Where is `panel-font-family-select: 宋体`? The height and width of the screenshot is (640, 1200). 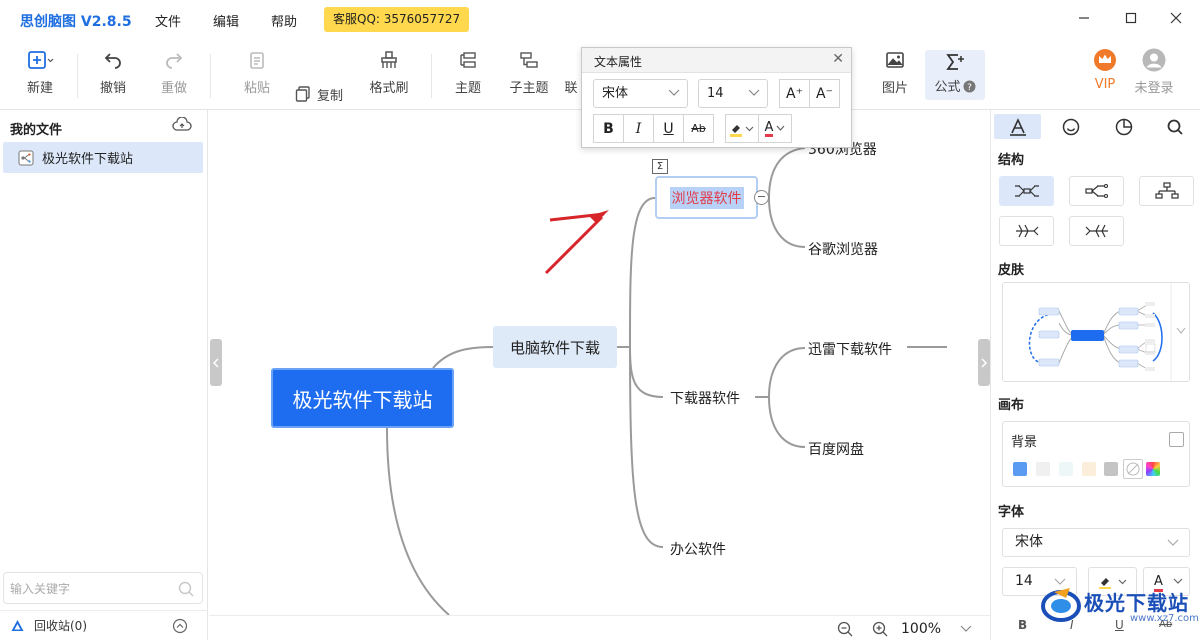
panel-font-family-select: 宋体 is located at coordinates (1096, 542).